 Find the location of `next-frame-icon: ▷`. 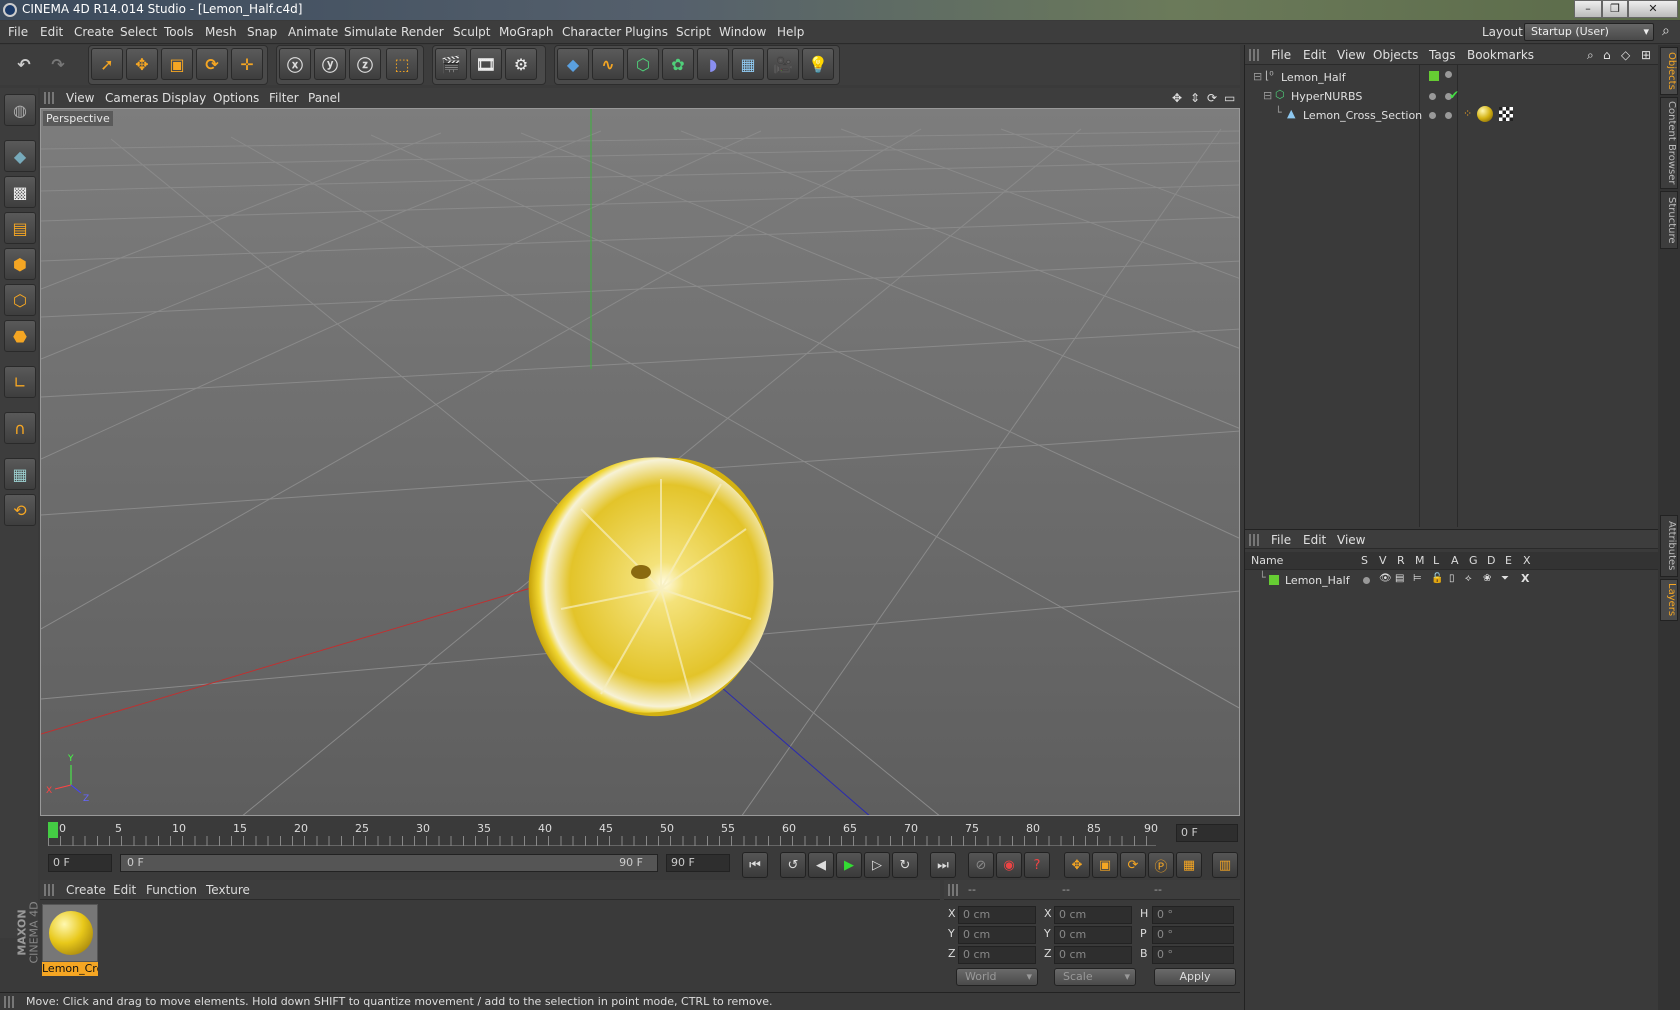

next-frame-icon: ▷ is located at coordinates (877, 865).